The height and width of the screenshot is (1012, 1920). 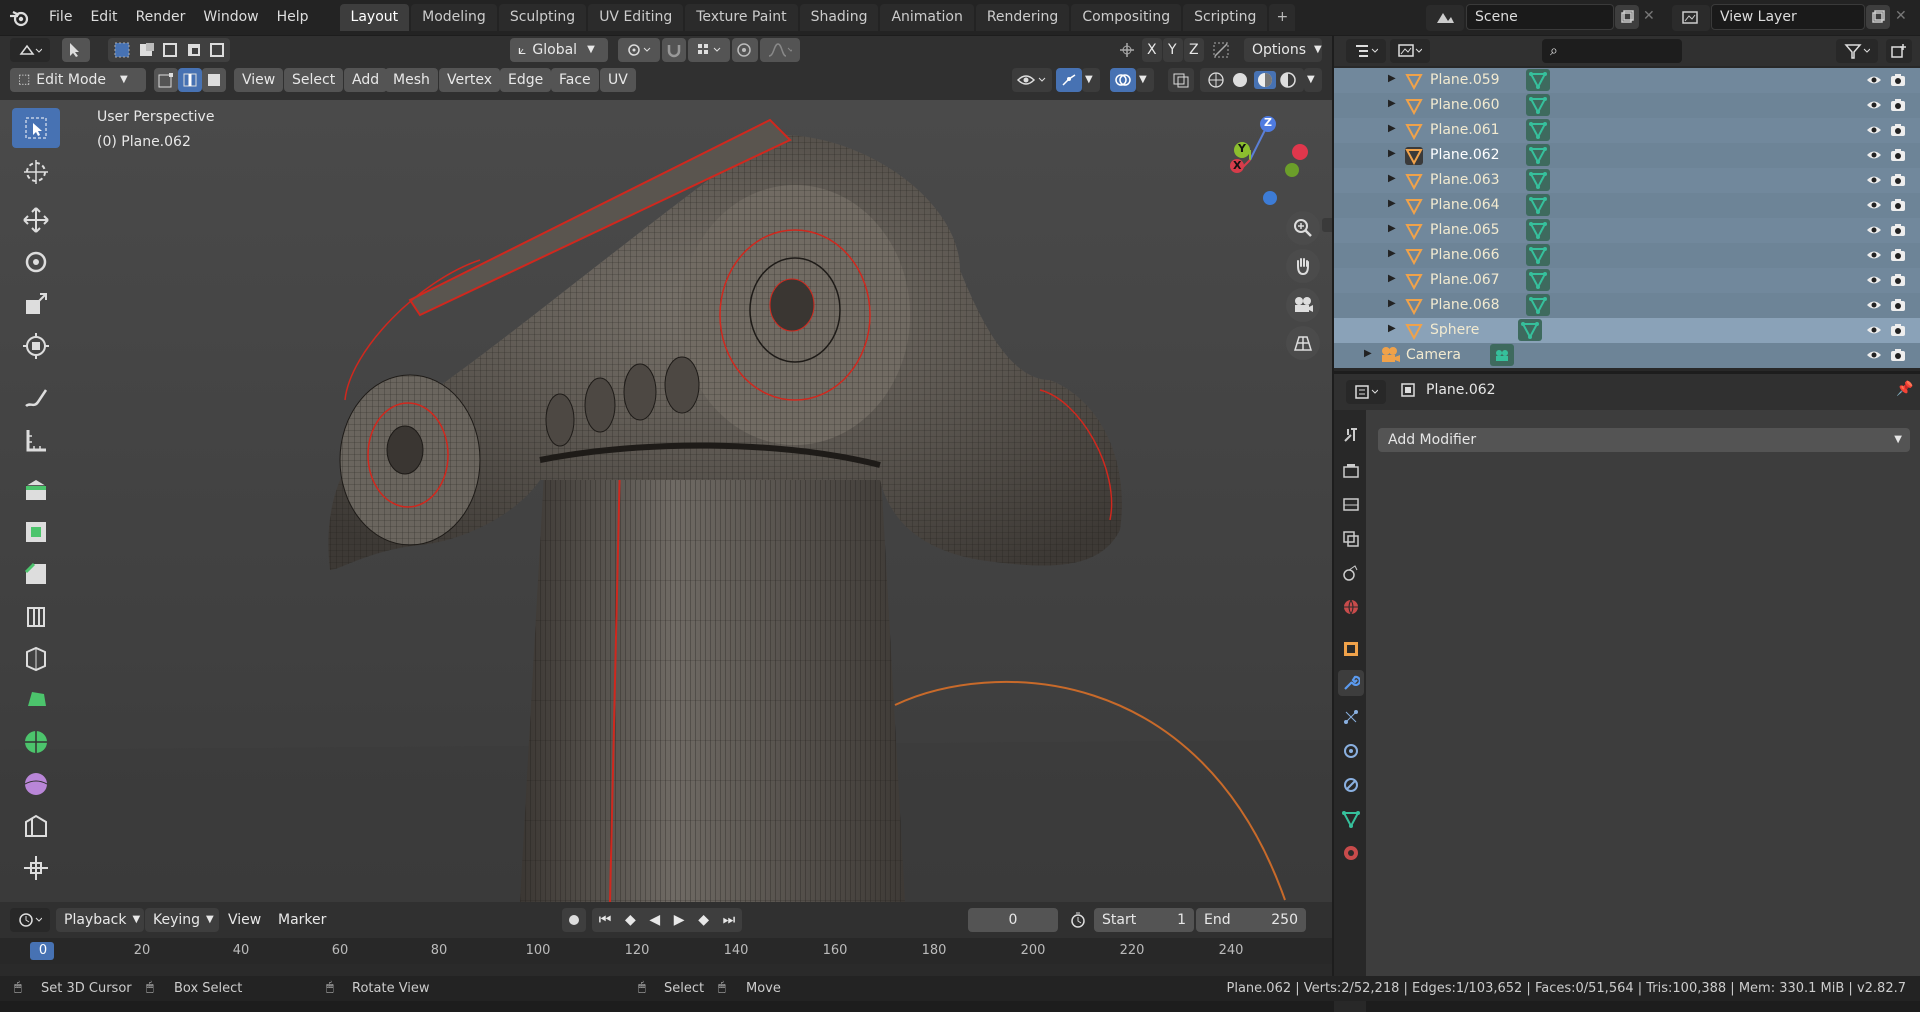 I want to click on tab-layout: Layout, so click(x=374, y=17).